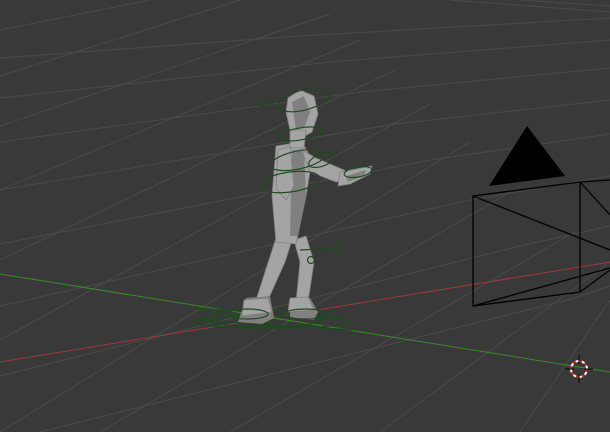 Image resolution: width=610 pixels, height=432 pixels. I want to click on torso-shading, so click(298, 193).